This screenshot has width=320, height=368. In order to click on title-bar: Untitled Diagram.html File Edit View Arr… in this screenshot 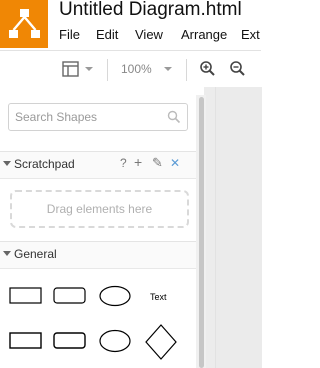, I will do `click(130, 24)`.